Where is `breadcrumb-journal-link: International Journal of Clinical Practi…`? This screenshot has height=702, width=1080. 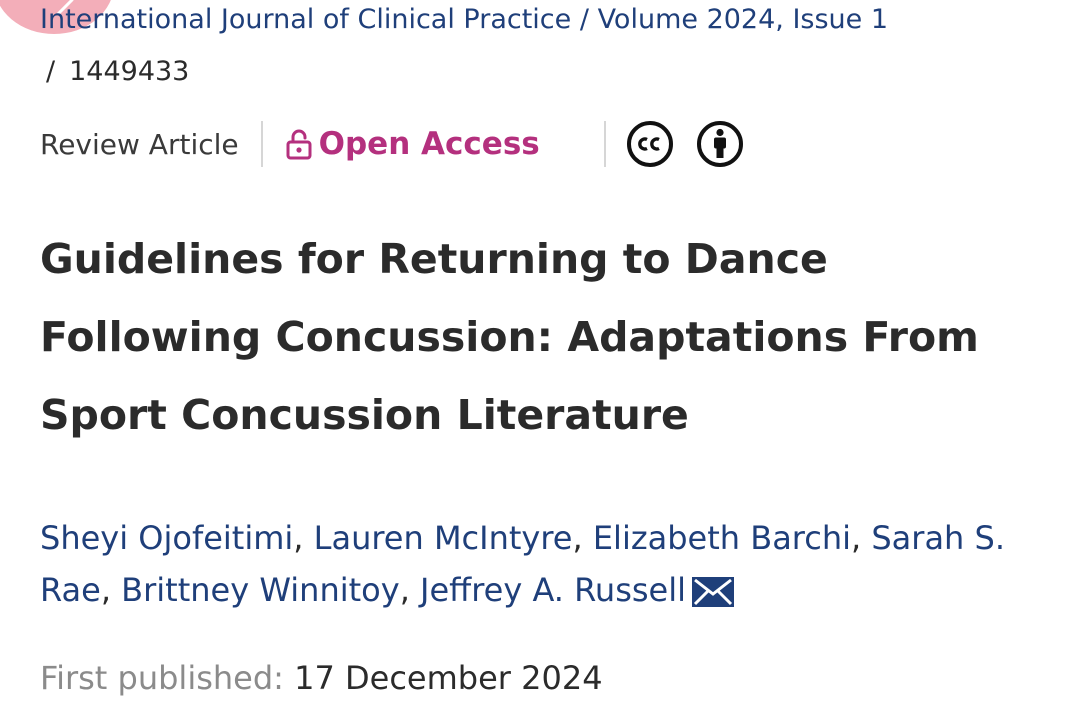 breadcrumb-journal-link: International Journal of Clinical Practi… is located at coordinates (305, 19).